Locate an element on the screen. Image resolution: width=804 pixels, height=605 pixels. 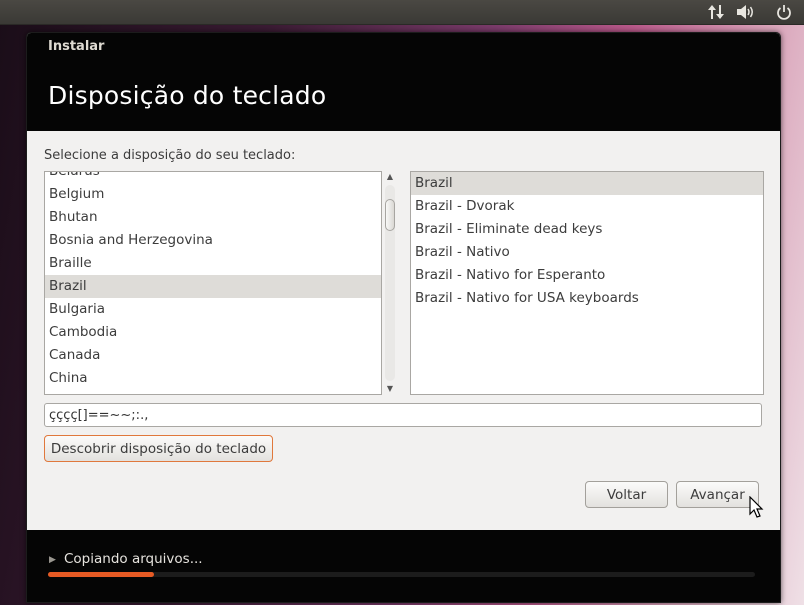
mouse-cursor-icon is located at coordinates (756, 507).